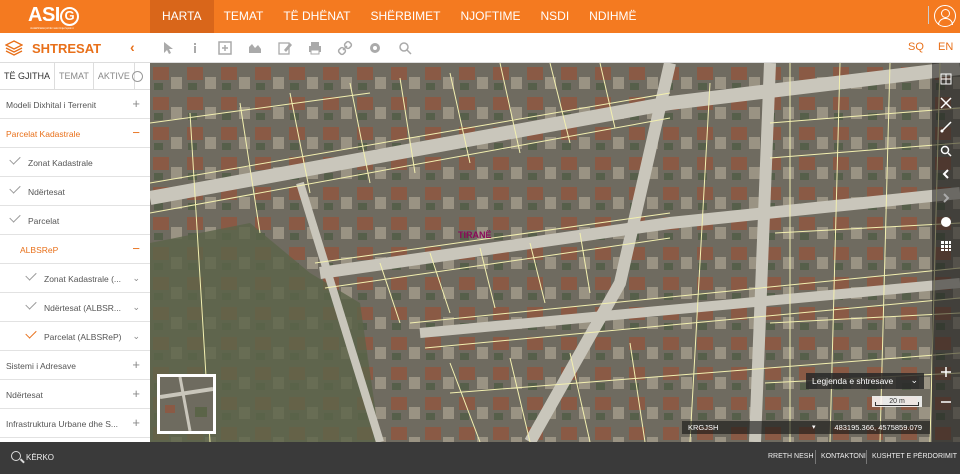 The height and width of the screenshot is (474, 960). What do you see at coordinates (51, 105) in the screenshot?
I see `layer-label: Modeli Dixhital i Terrenit` at bounding box center [51, 105].